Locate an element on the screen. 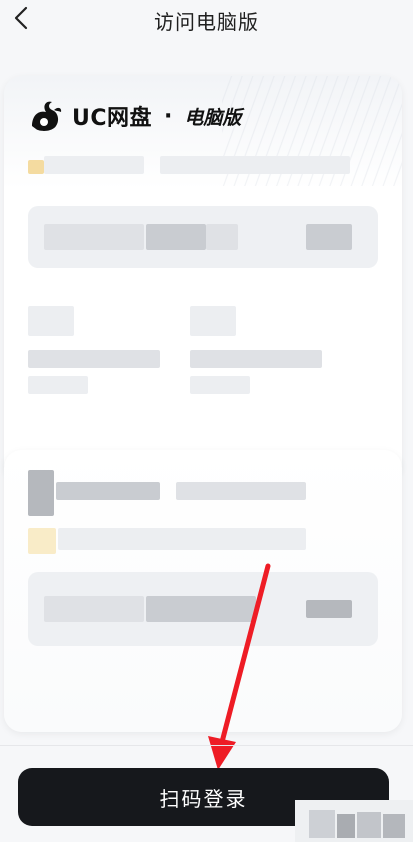 The image size is (413, 842). chevron-left-icon is located at coordinates (21, 18).